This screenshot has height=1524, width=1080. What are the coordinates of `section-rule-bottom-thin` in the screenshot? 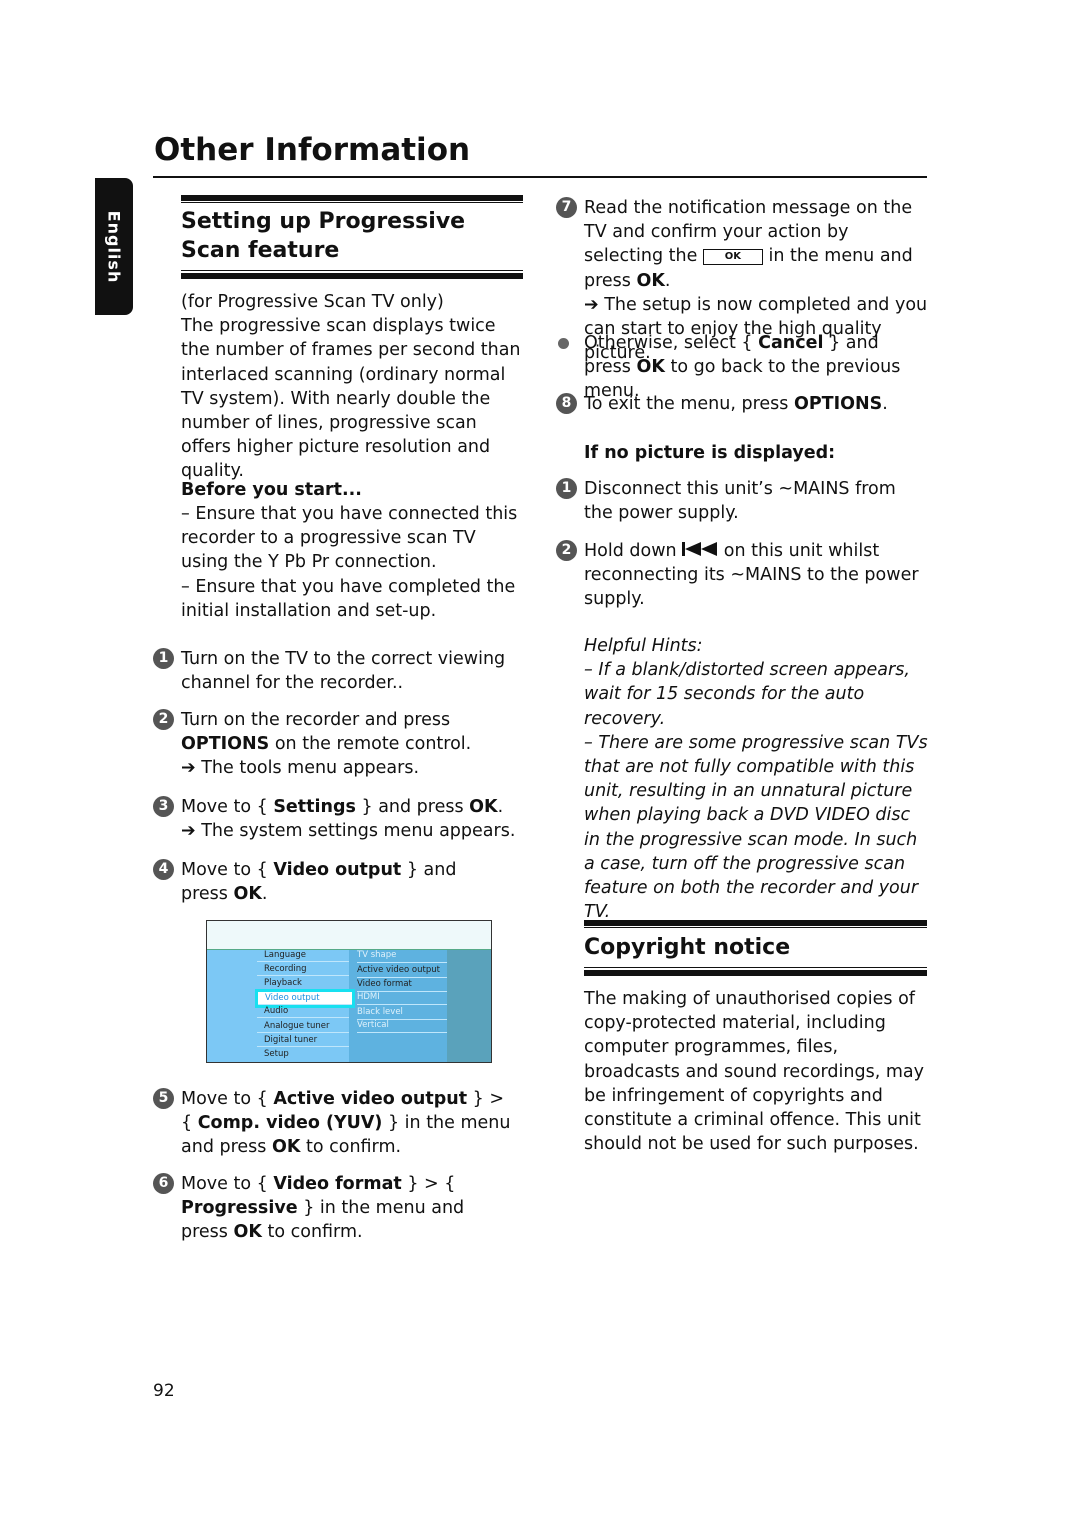 It's located at (352, 270).